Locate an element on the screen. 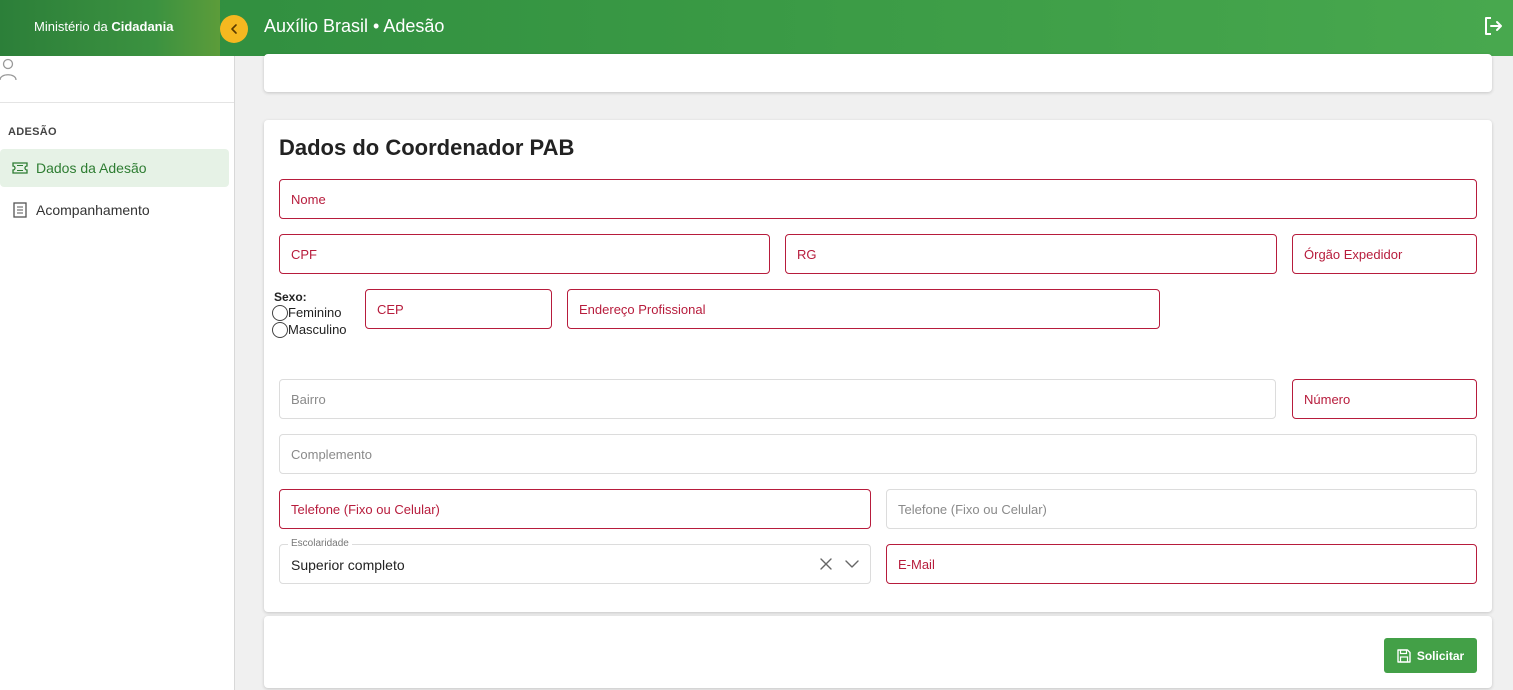  bairro-field: Bairro is located at coordinates (777, 399).